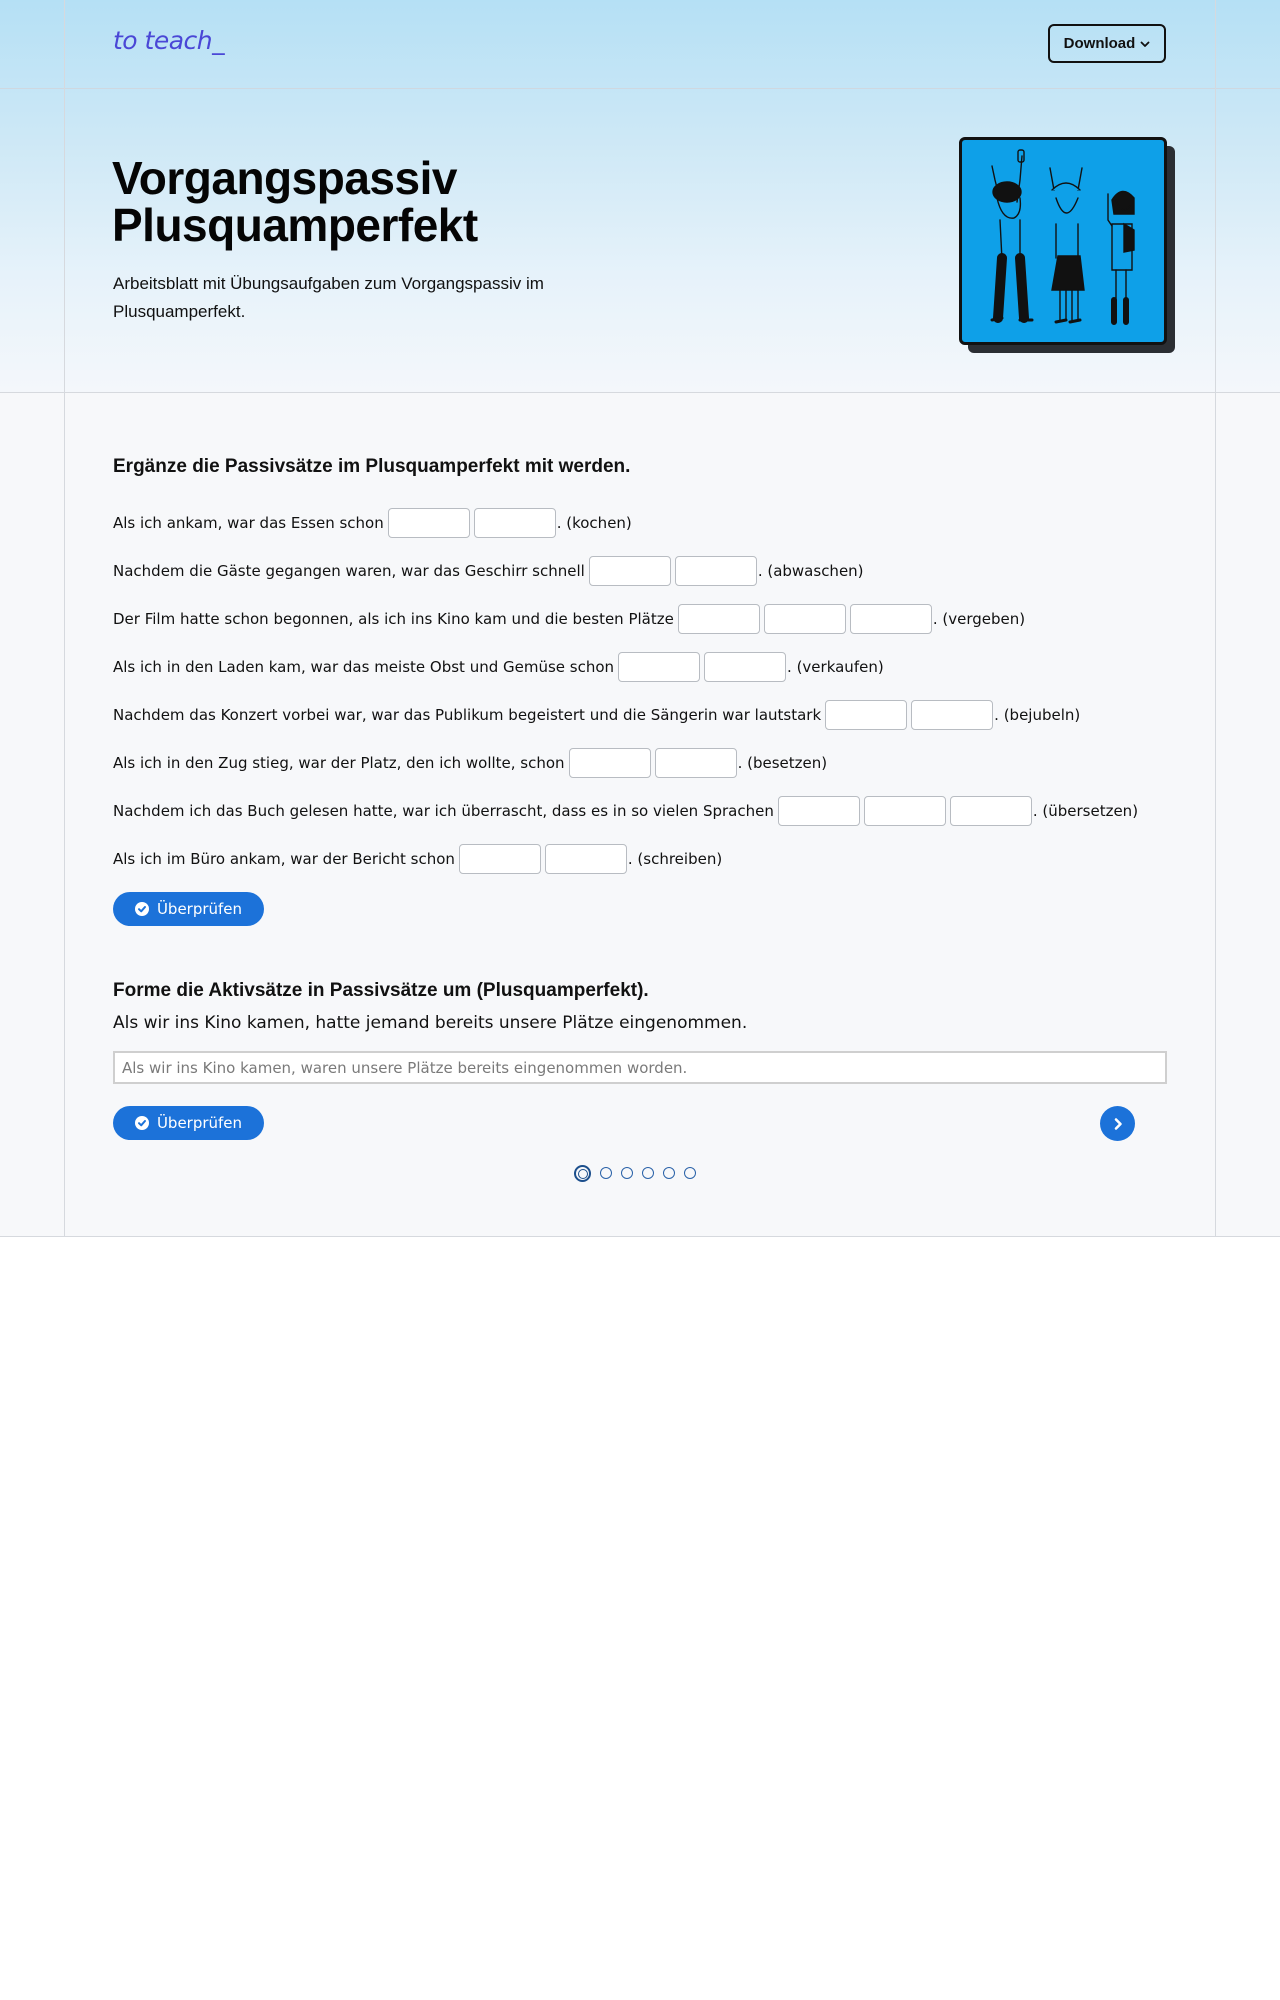  What do you see at coordinates (295, 225) in the screenshot?
I see `title-line-2: Plusquamperfekt` at bounding box center [295, 225].